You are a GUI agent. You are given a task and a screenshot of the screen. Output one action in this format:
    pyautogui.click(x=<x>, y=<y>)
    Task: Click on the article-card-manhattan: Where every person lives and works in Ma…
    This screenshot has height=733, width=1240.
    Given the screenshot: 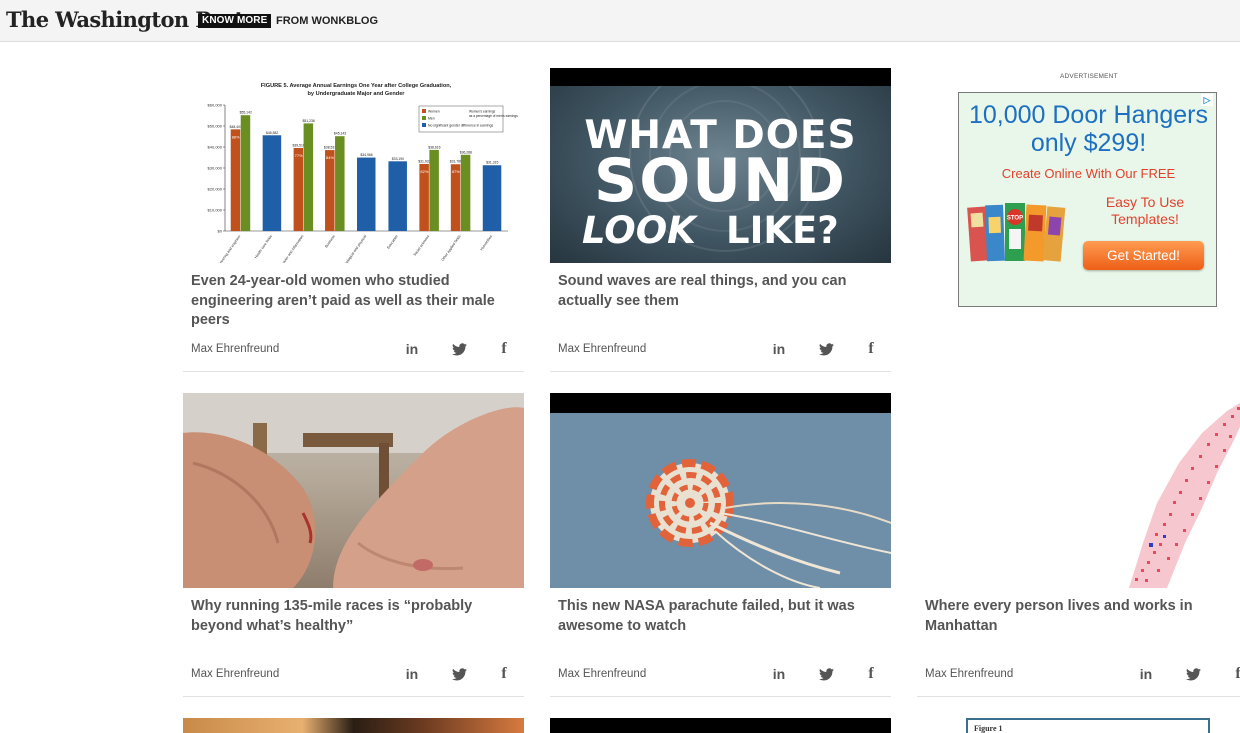 What is the action you would take?
    pyautogui.click(x=1078, y=545)
    